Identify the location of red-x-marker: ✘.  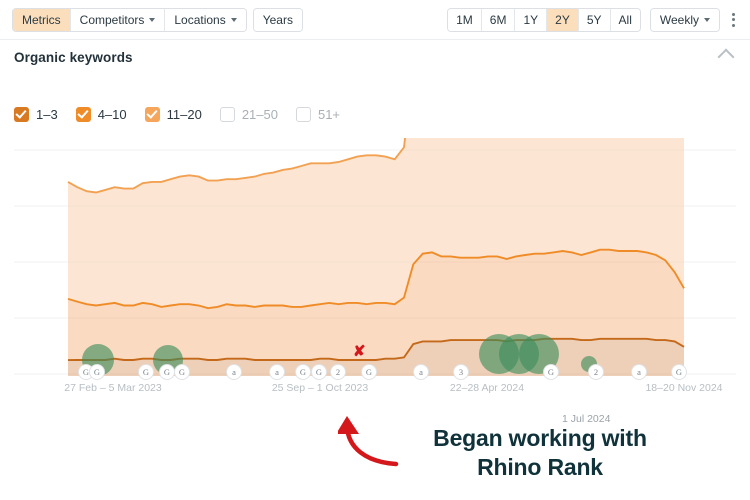
(359, 351).